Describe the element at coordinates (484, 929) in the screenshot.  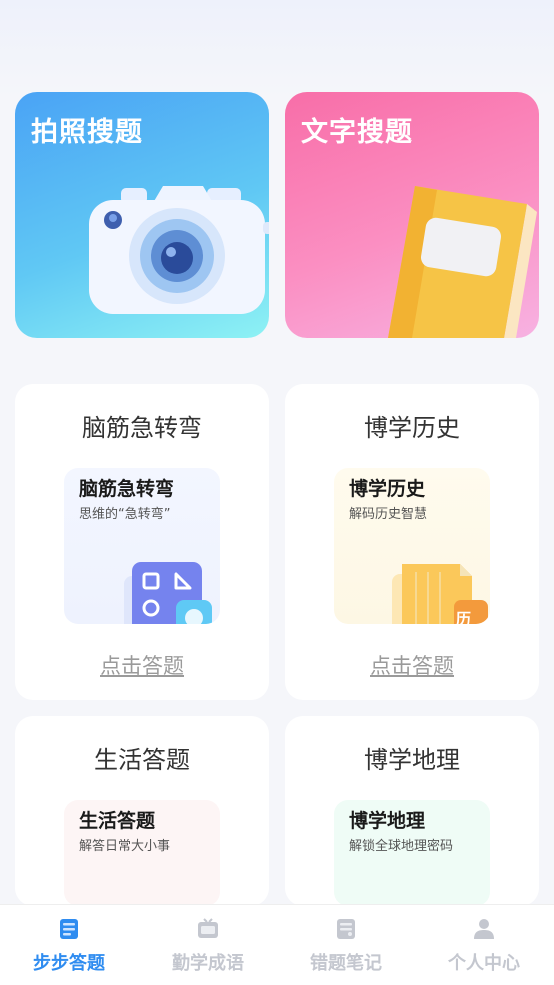
I see `person-icon` at that location.